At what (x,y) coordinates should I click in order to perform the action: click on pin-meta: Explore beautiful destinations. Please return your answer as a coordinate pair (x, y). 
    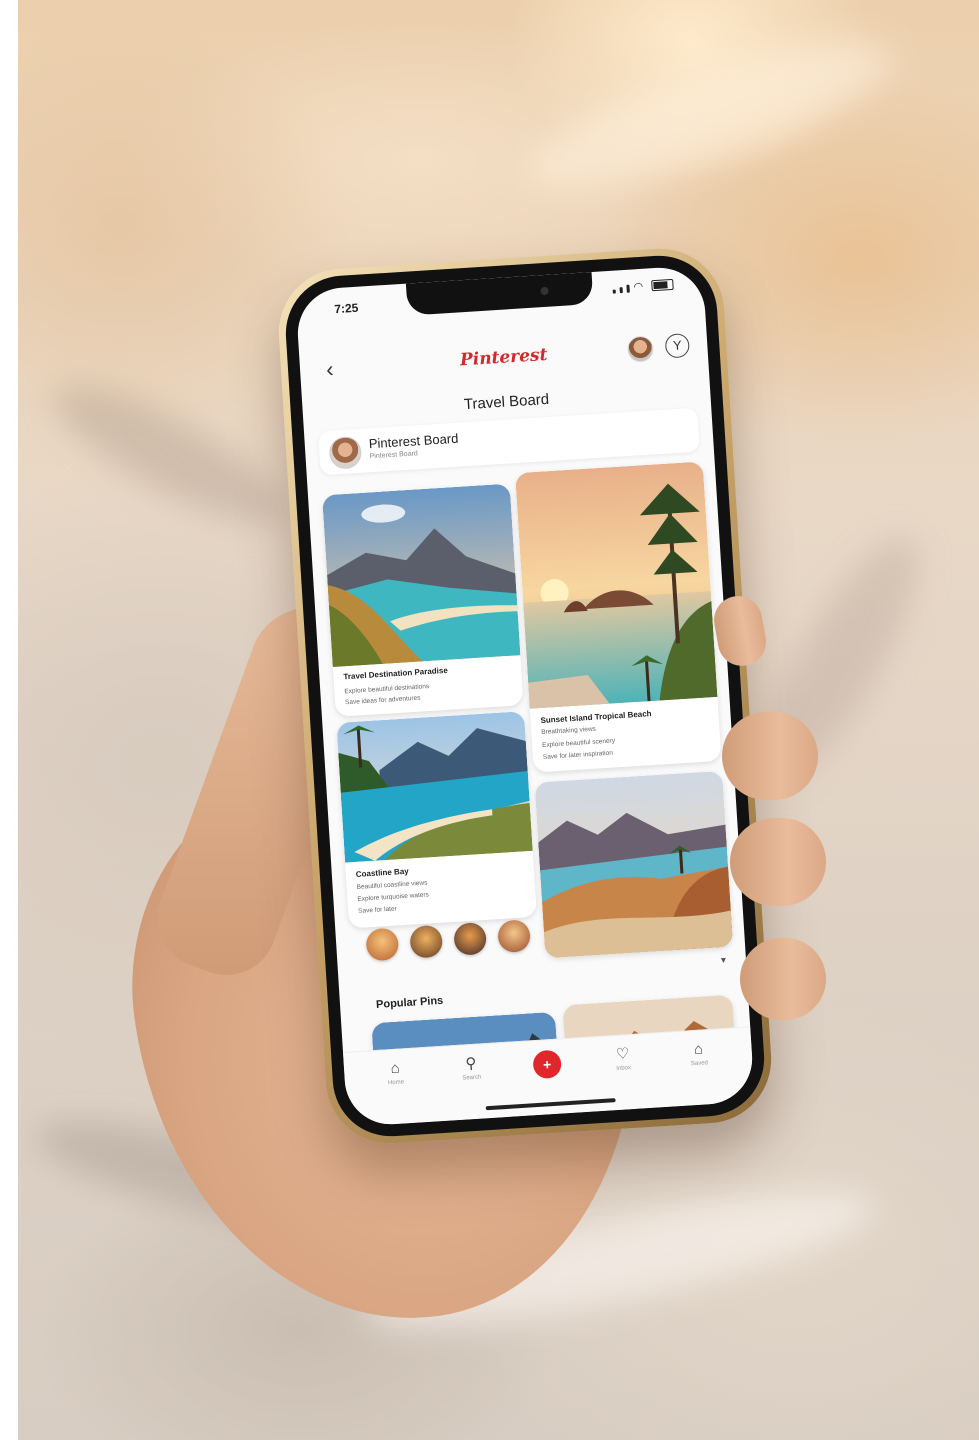
    Looking at the image, I should click on (387, 689).